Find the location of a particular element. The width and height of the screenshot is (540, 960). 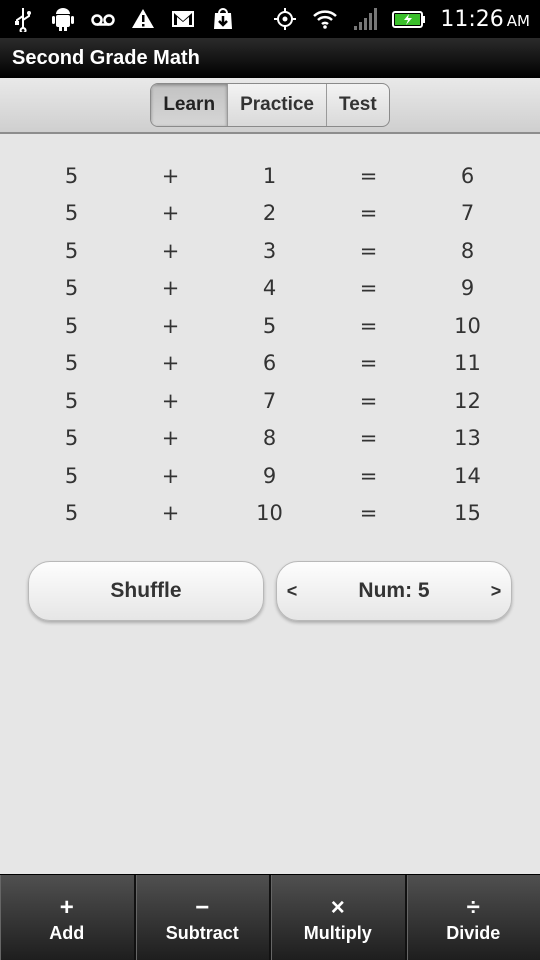

gmail-icon is located at coordinates (183, 19).